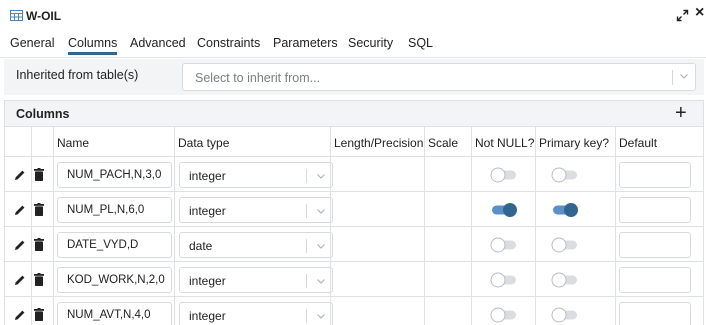 Image resolution: width=706 pixels, height=325 pixels. Describe the element at coordinates (44, 16) in the screenshot. I see `dialog-title: W-OIL` at that location.